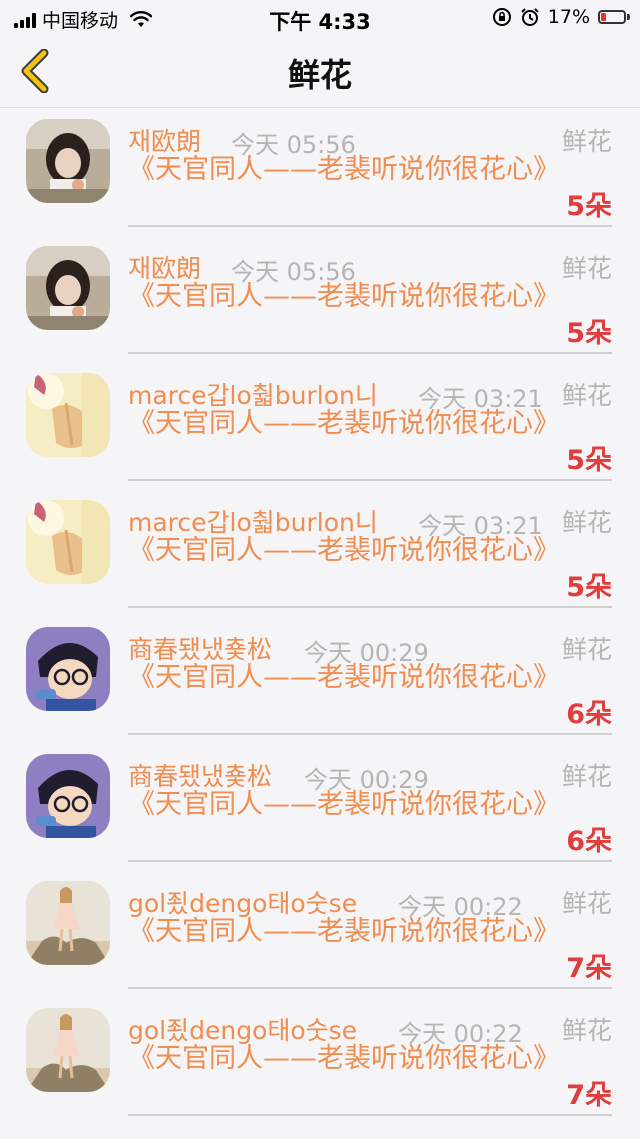 Image resolution: width=640 pixels, height=1139 pixels. I want to click on page-title: 鲜花, so click(319, 75).